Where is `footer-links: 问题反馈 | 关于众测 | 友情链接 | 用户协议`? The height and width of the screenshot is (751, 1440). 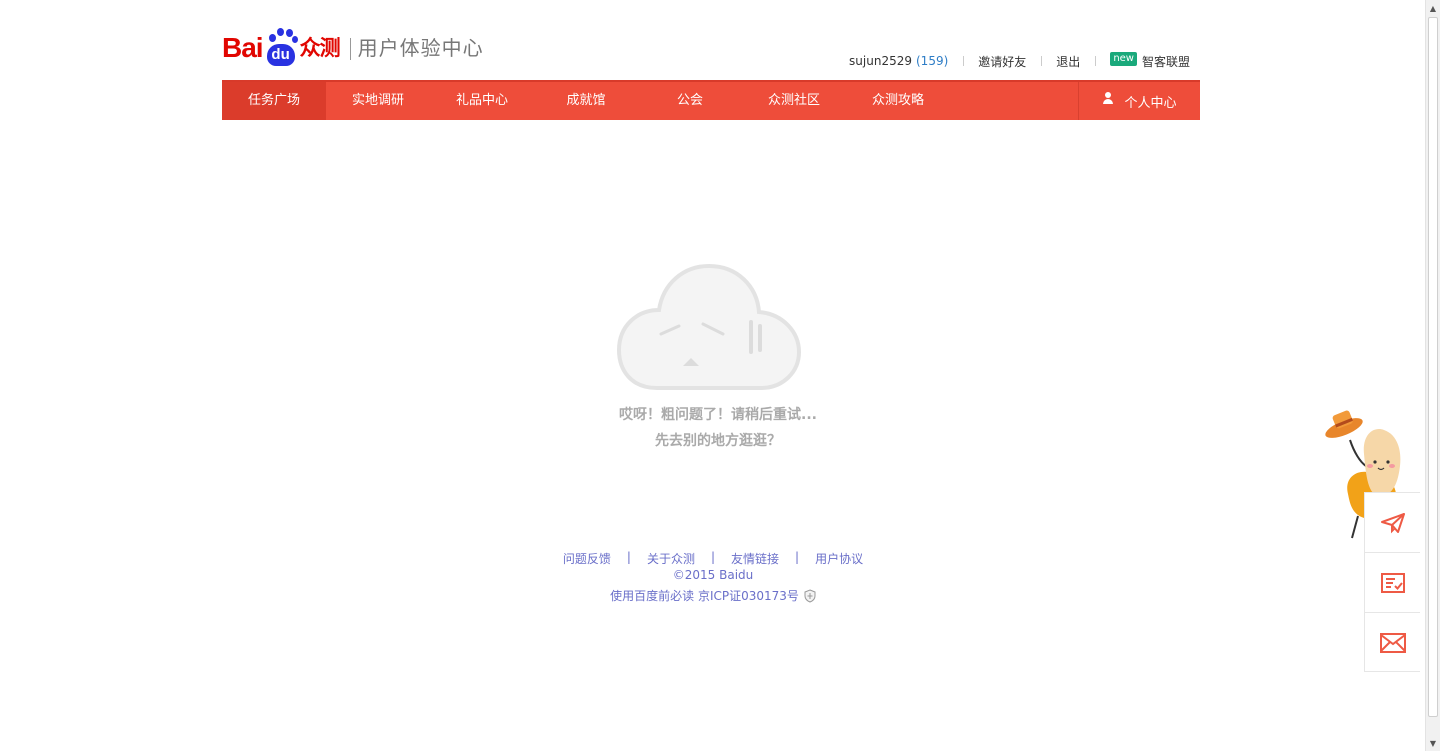
footer-links: 问题反馈 | 关于众测 | 友情链接 | 用户协议 is located at coordinates (713, 558).